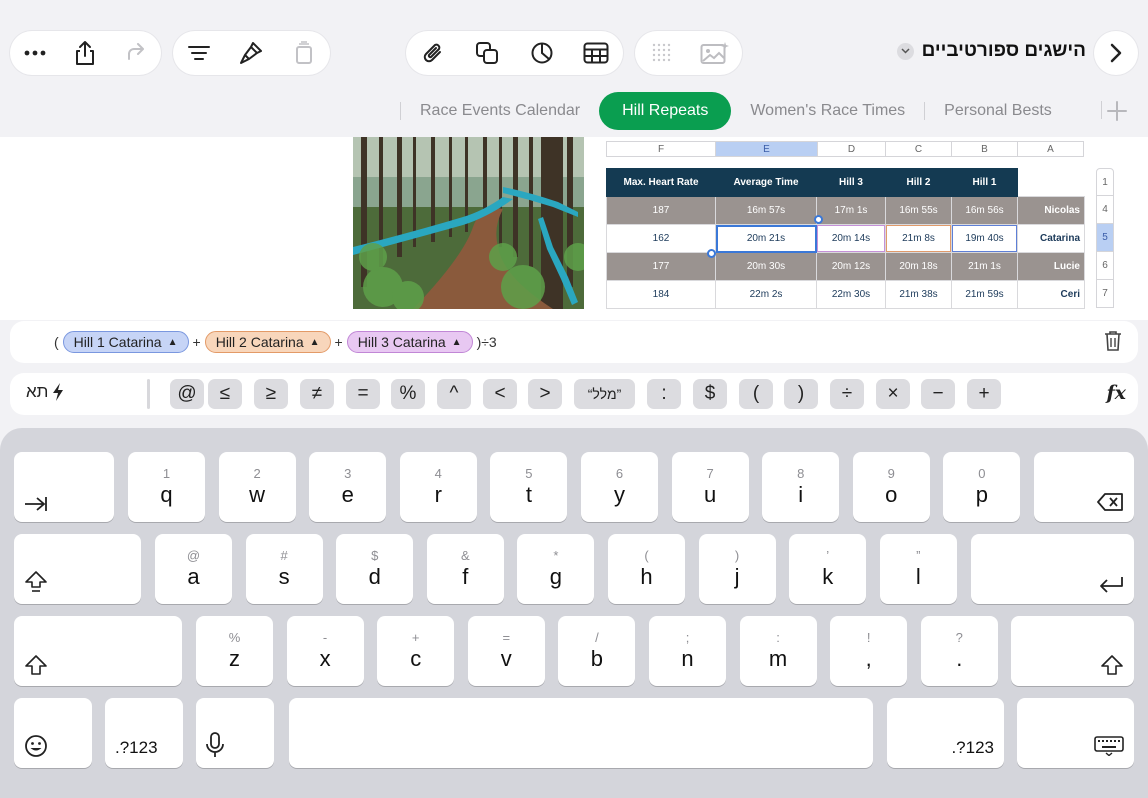 The width and height of the screenshot is (1148, 798). Describe the element at coordinates (1105, 294) in the screenshot. I see `row-header-7: 7` at that location.